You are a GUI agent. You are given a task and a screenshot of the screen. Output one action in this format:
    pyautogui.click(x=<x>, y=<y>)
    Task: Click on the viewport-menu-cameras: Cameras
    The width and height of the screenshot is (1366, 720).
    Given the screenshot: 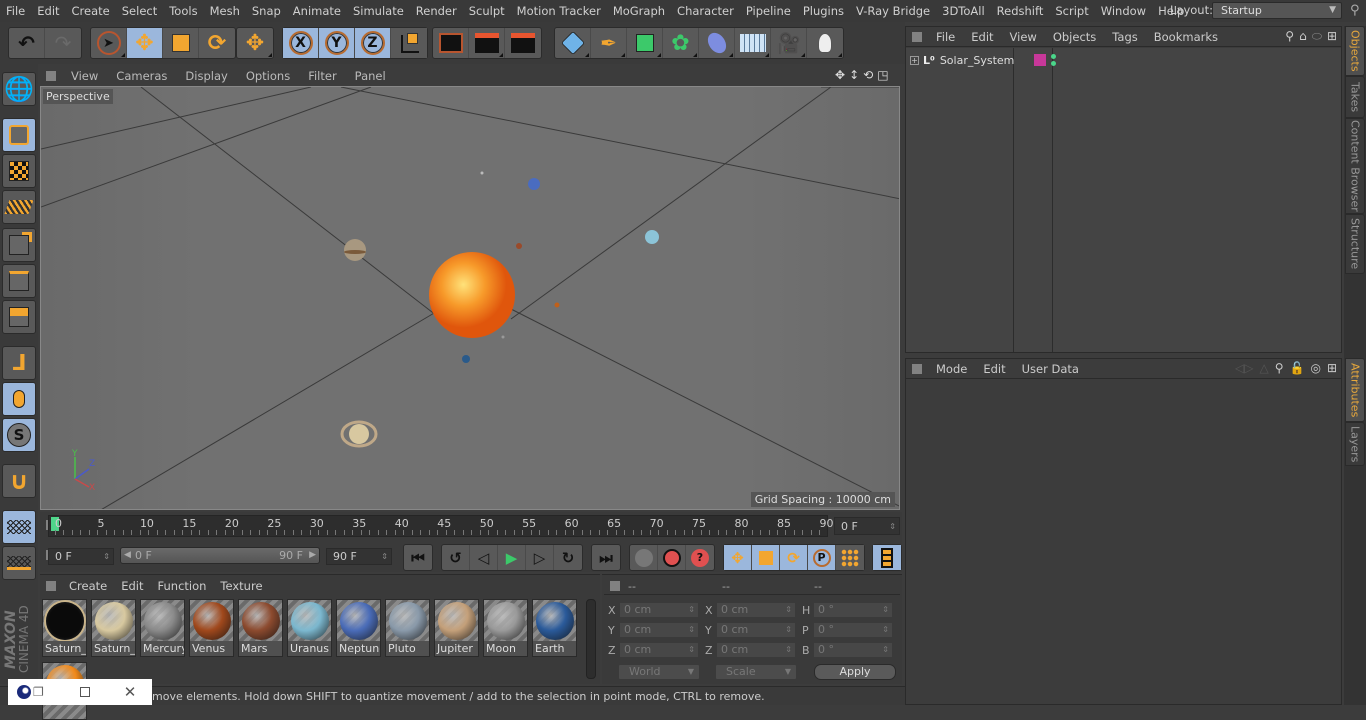 What is the action you would take?
    pyautogui.click(x=141, y=76)
    